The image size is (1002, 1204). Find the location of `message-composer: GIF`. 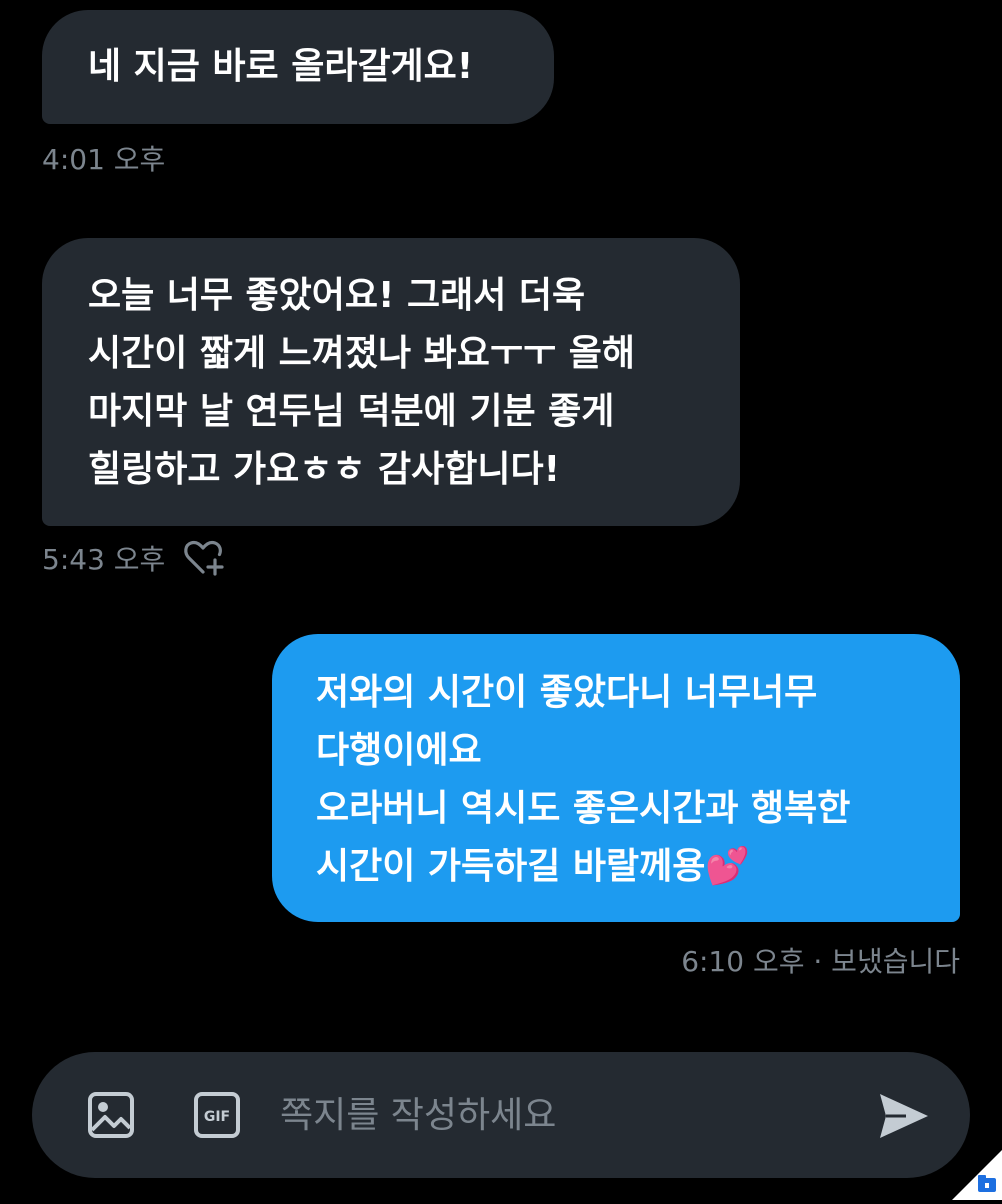

message-composer: GIF is located at coordinates (501, 1115).